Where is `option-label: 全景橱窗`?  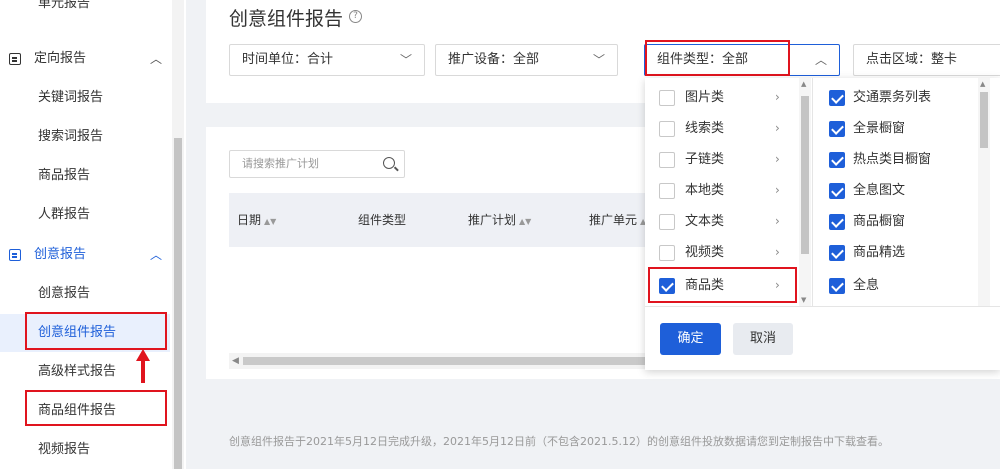 option-label: 全景橱窗 is located at coordinates (879, 128).